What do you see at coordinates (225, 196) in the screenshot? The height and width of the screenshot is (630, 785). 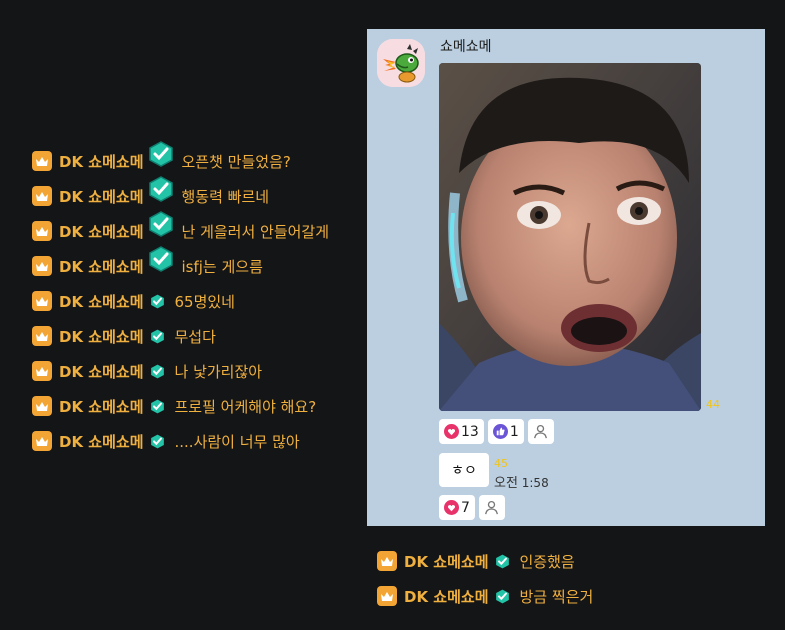 I see `chat-message-text: 행동력 빠르네` at bounding box center [225, 196].